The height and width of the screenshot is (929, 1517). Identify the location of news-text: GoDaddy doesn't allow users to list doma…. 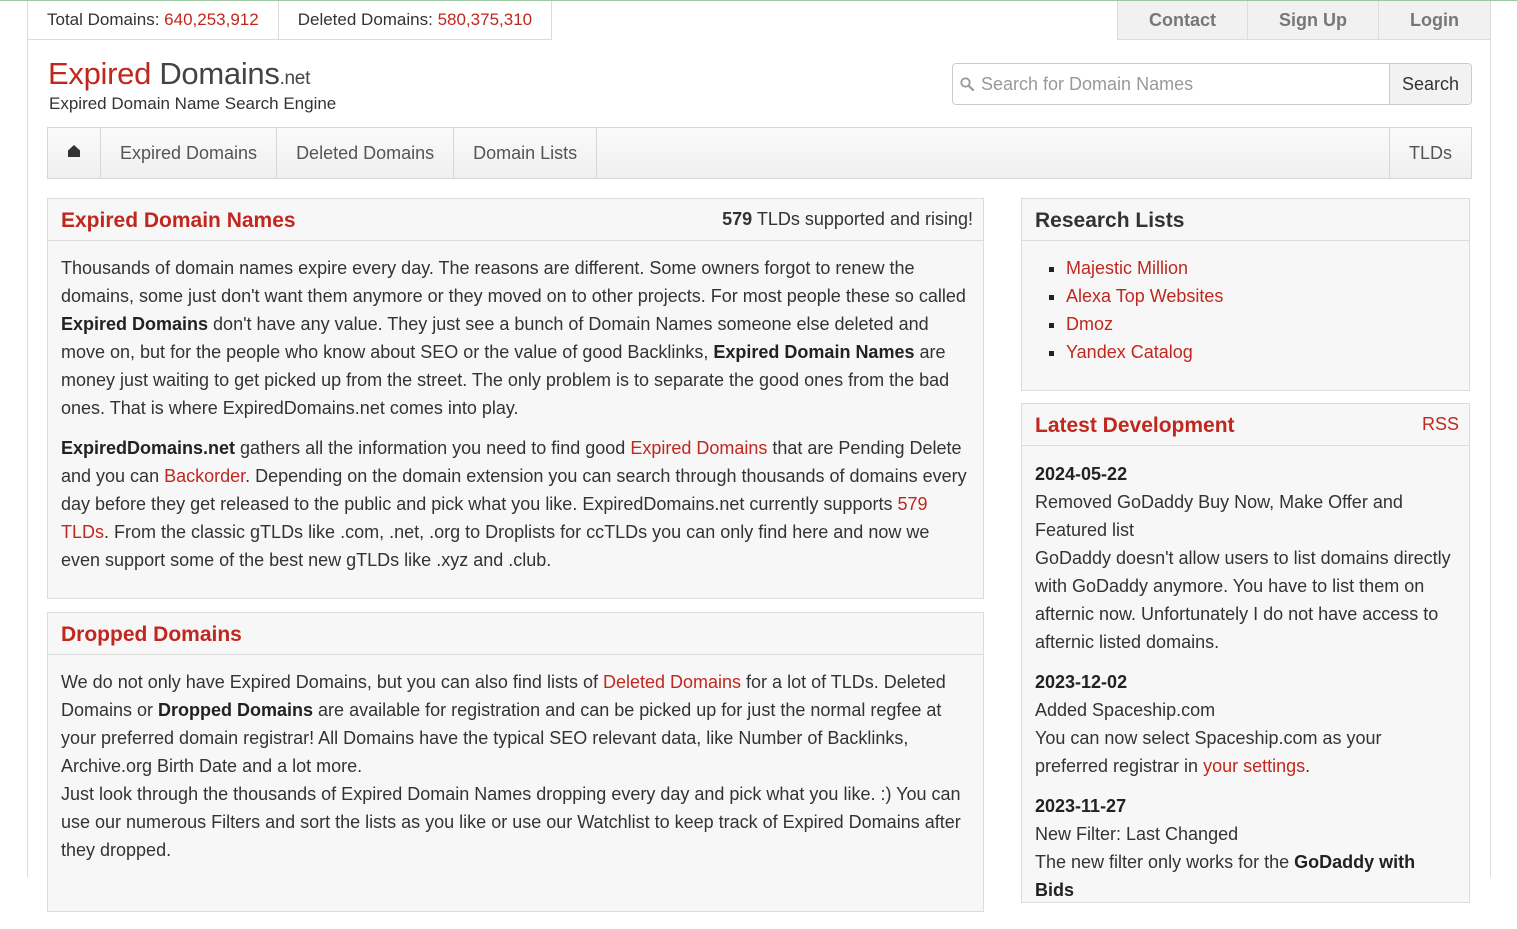
(1243, 600).